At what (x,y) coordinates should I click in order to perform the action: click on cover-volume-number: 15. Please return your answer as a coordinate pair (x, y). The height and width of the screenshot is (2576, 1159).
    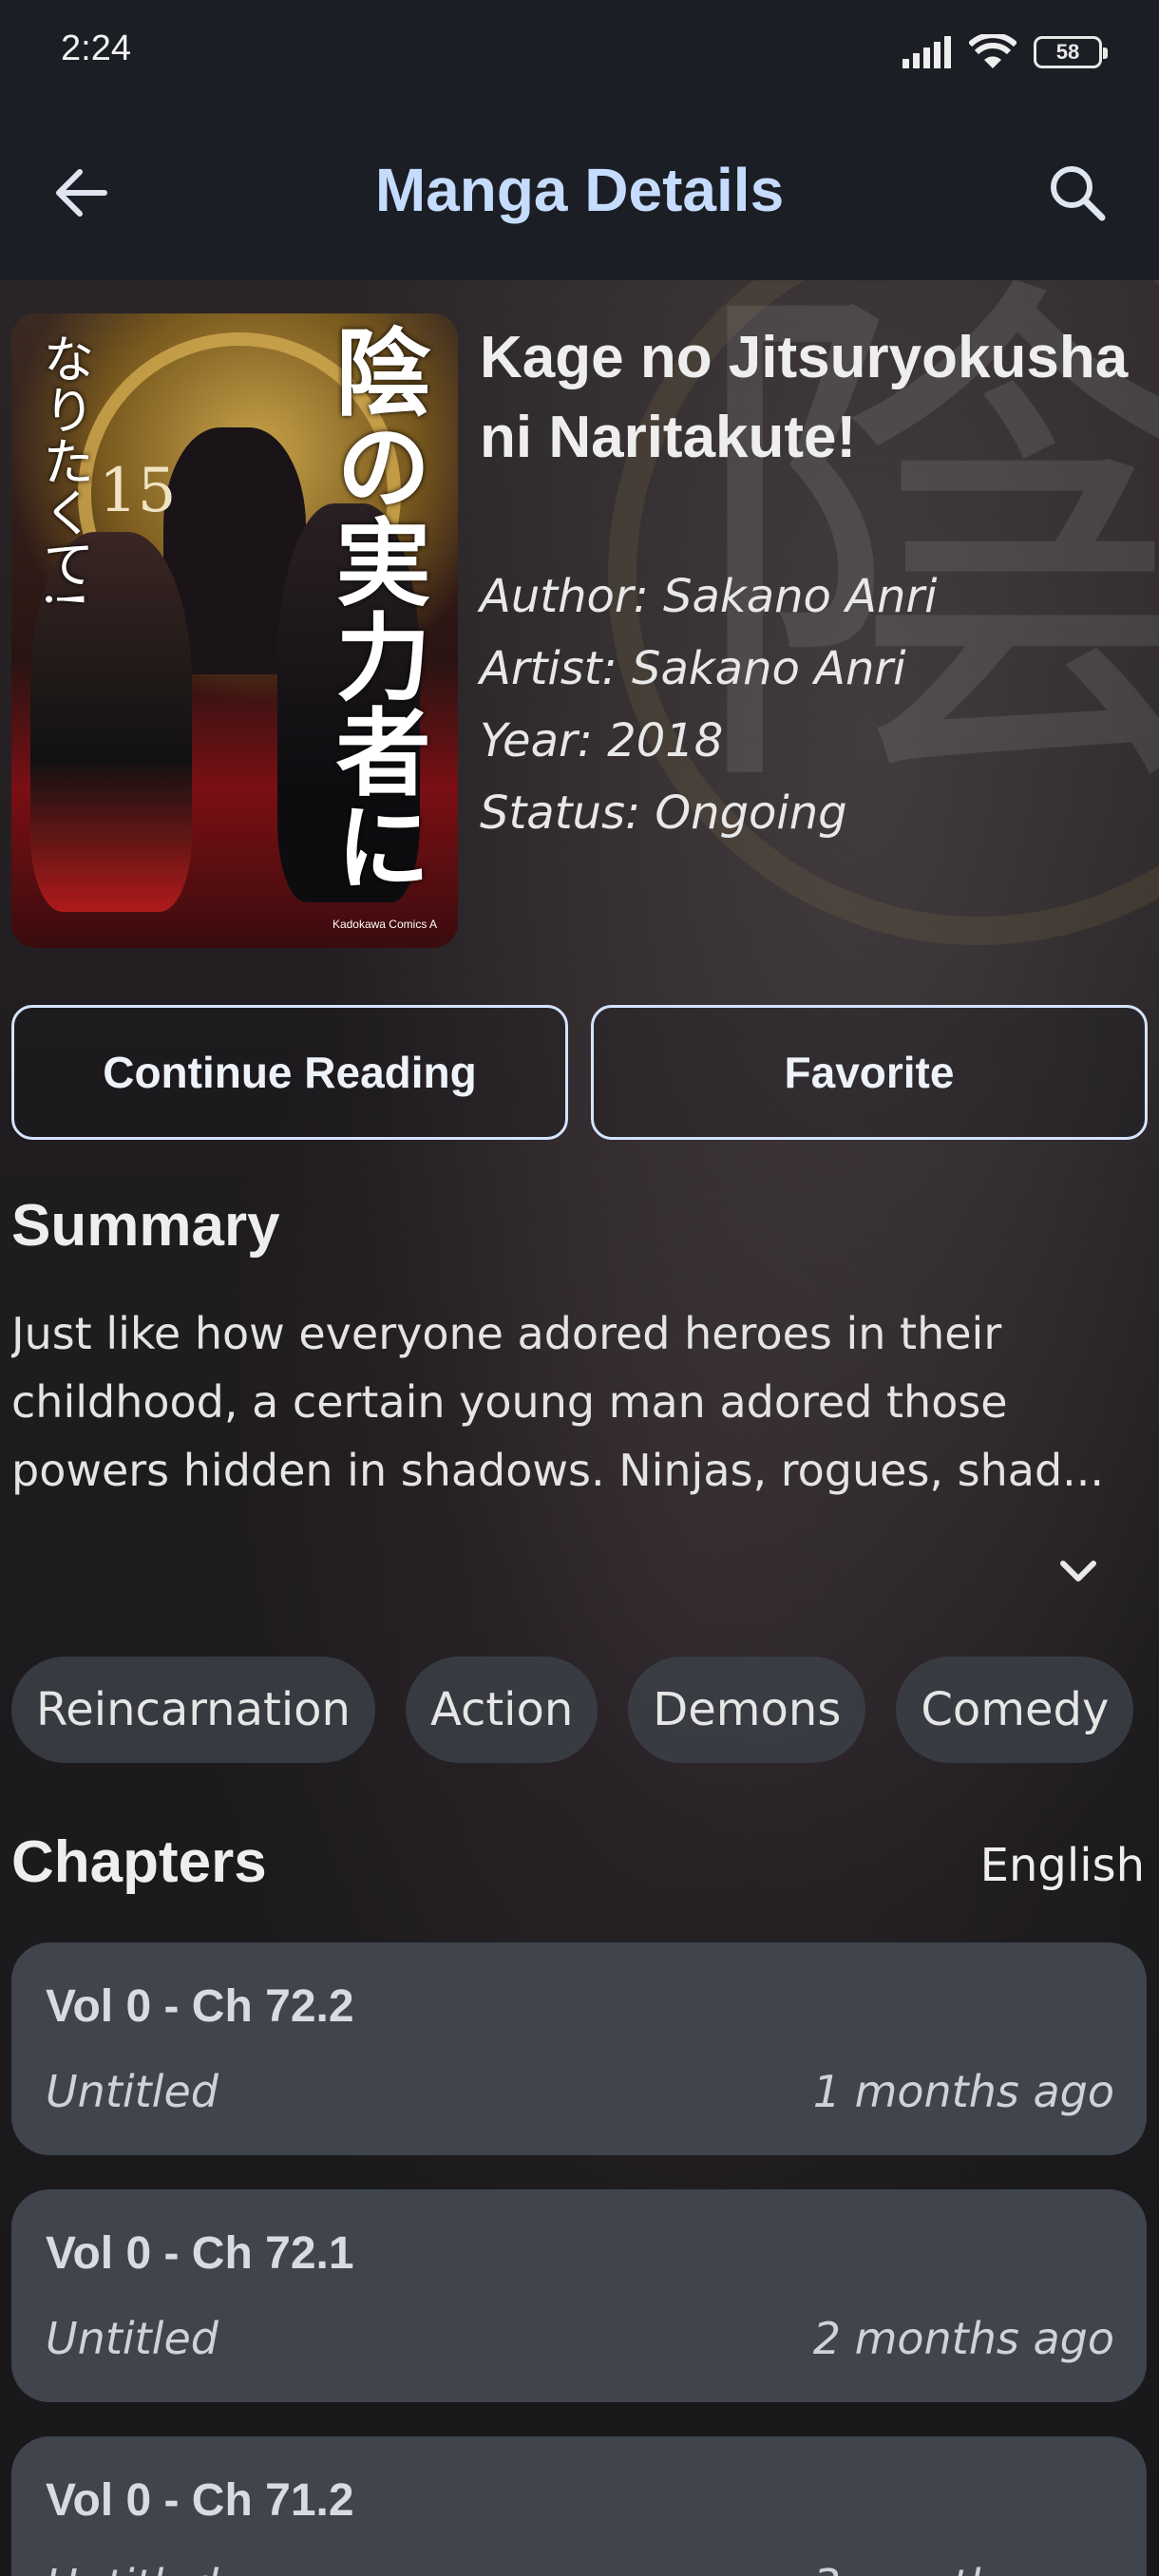
    Looking at the image, I should click on (138, 491).